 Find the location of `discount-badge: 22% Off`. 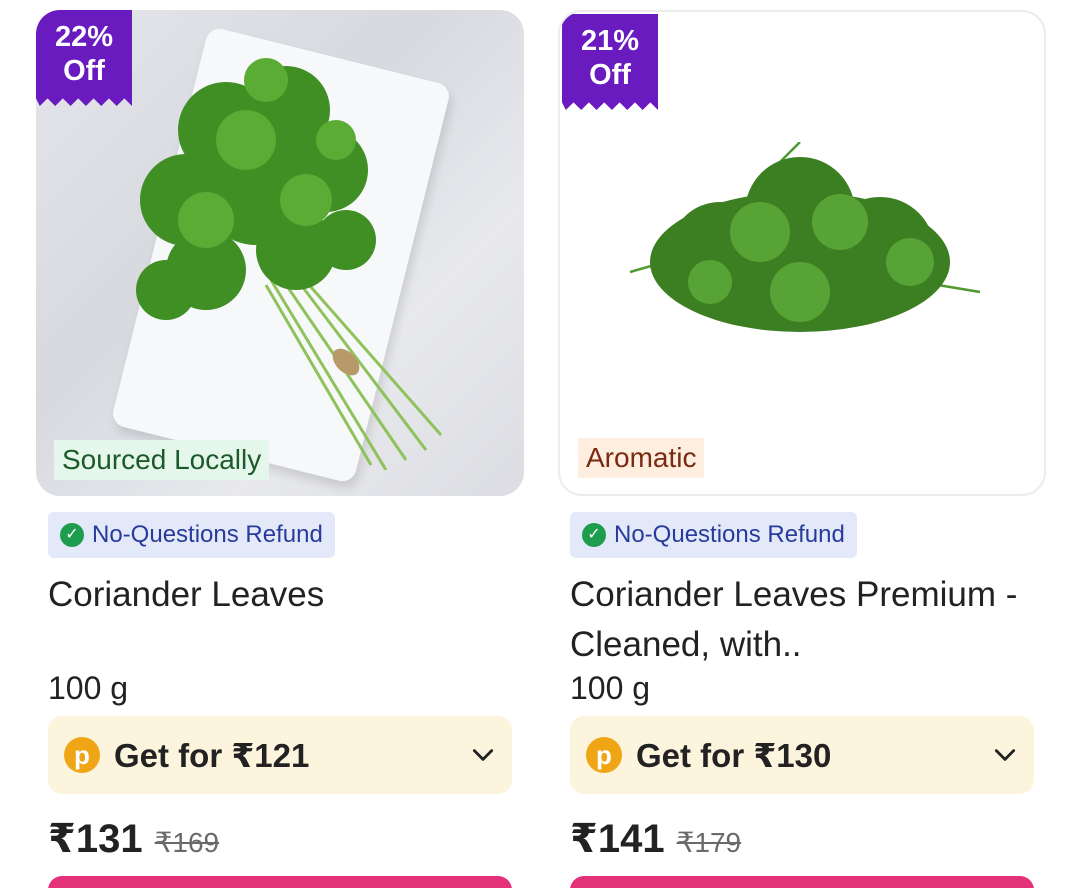

discount-badge: 22% Off is located at coordinates (84, 58).